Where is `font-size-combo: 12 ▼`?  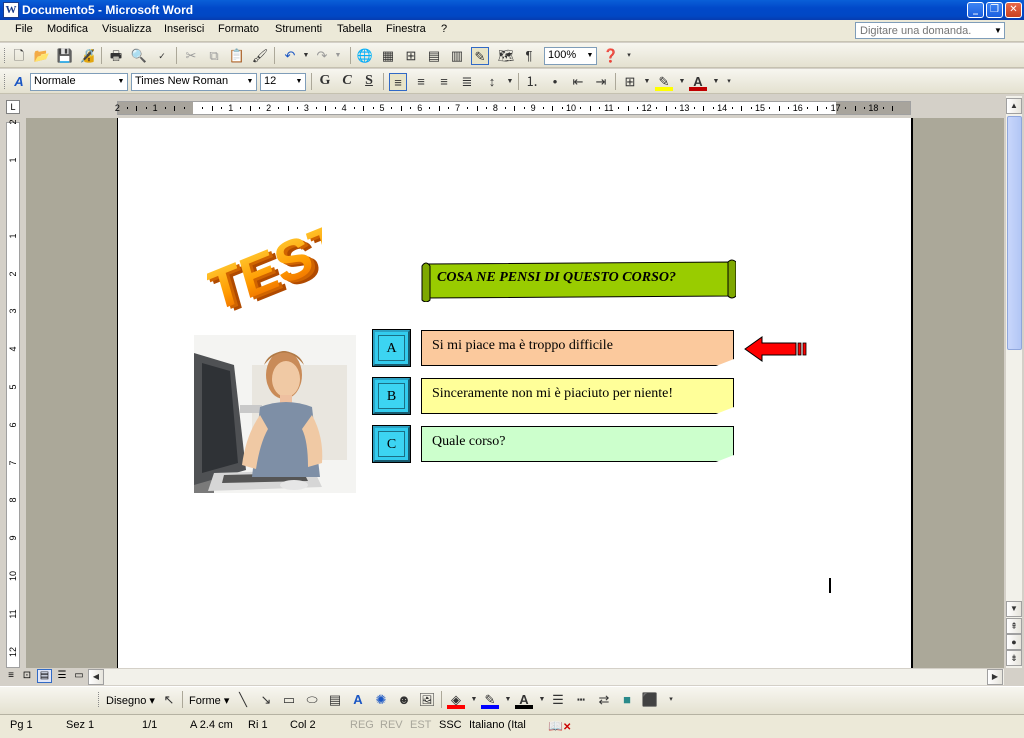
font-size-combo: 12 ▼ is located at coordinates (283, 82).